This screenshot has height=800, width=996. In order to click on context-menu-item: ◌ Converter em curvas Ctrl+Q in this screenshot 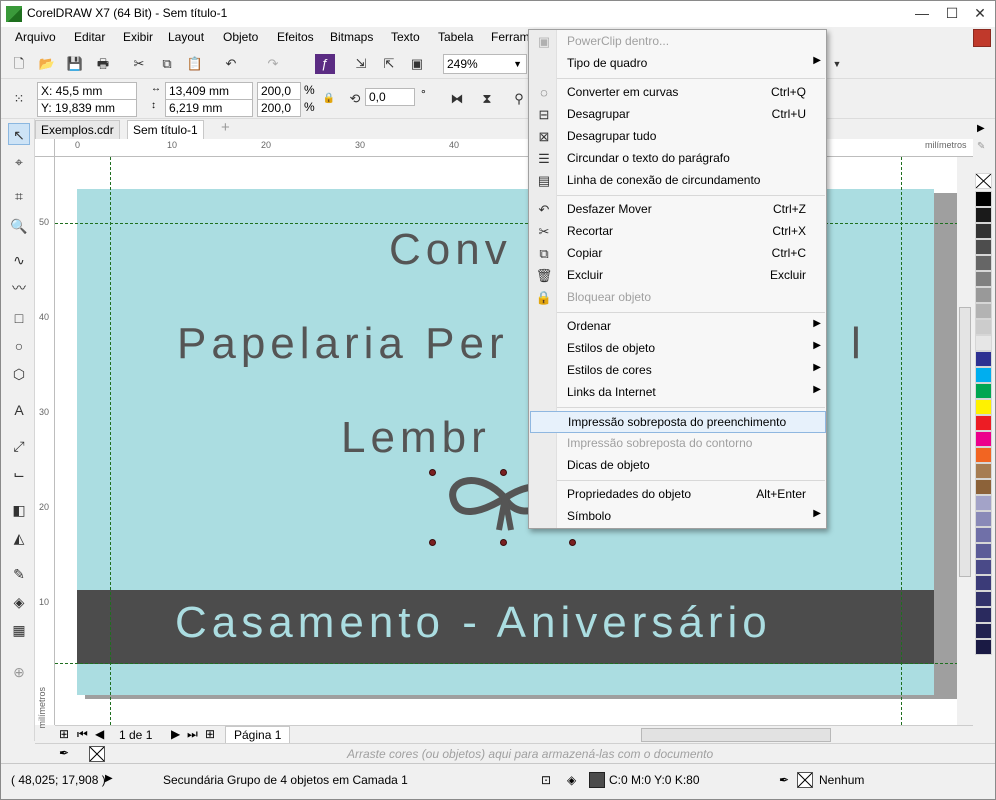, I will do `click(678, 93)`.